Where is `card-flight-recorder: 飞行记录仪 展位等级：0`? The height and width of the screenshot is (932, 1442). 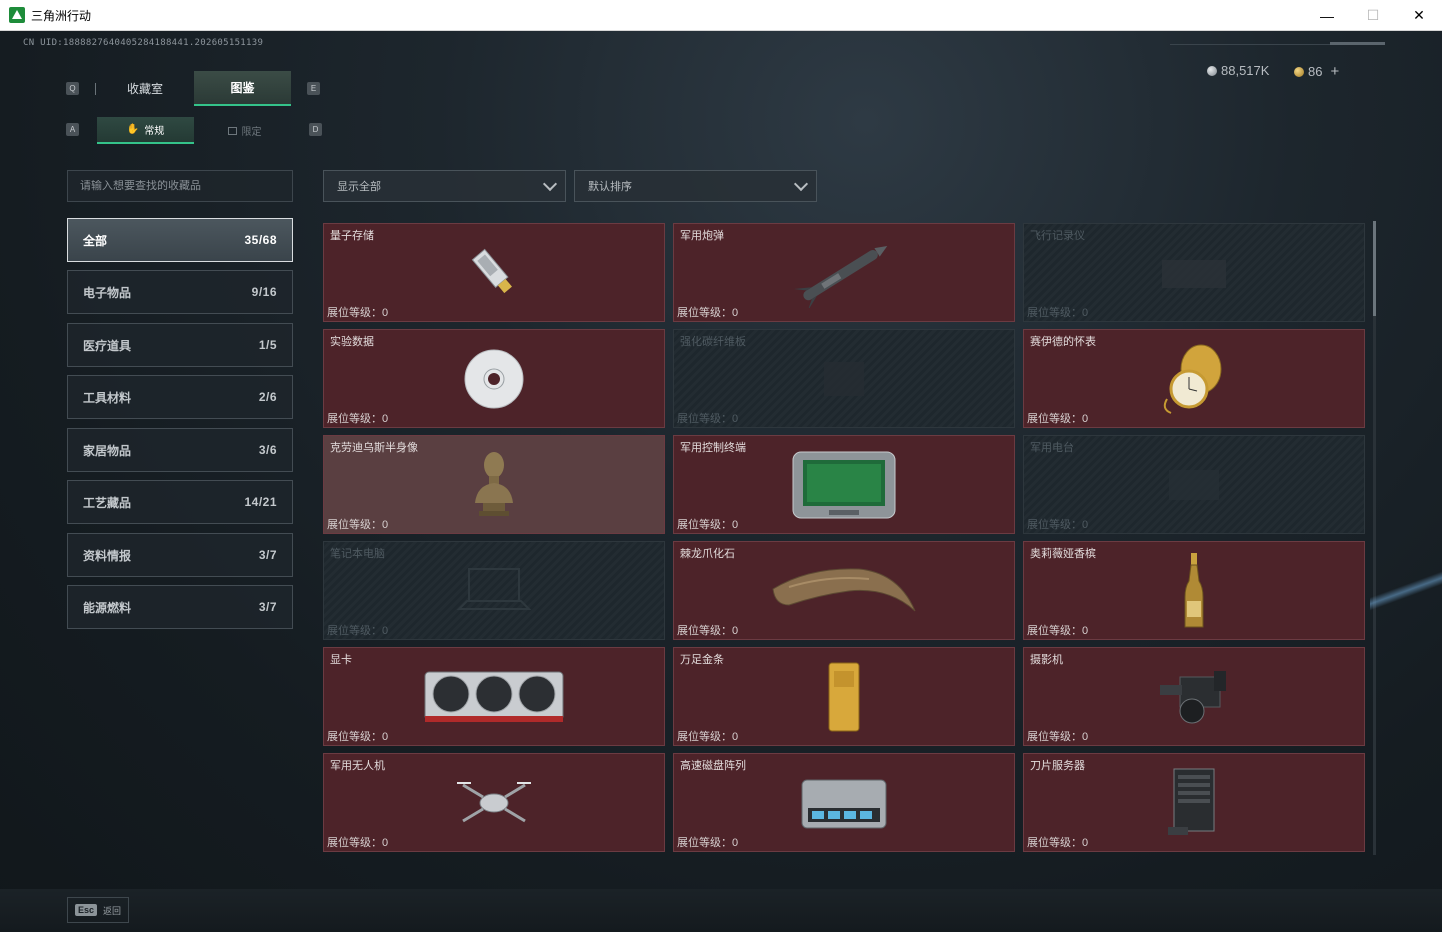
card-flight-recorder: 飞行记录仪 展位等级：0 is located at coordinates (1194, 272).